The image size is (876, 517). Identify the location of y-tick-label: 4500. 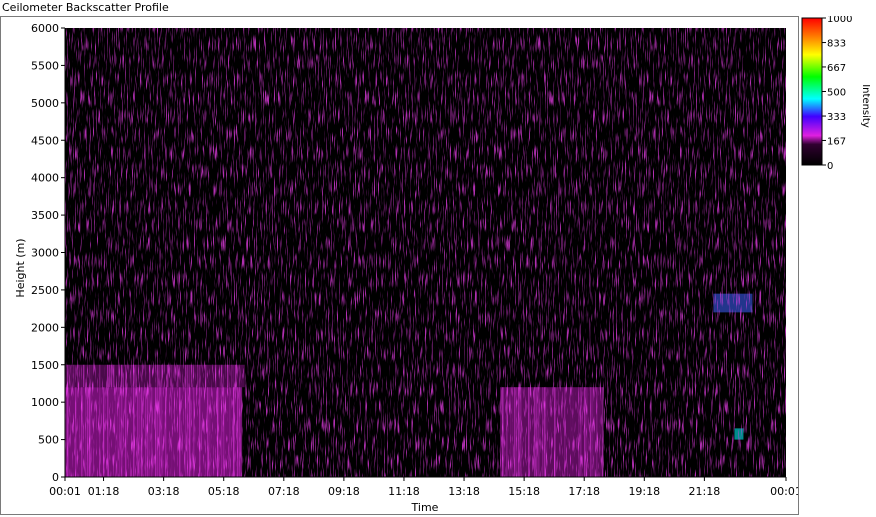
(45, 140).